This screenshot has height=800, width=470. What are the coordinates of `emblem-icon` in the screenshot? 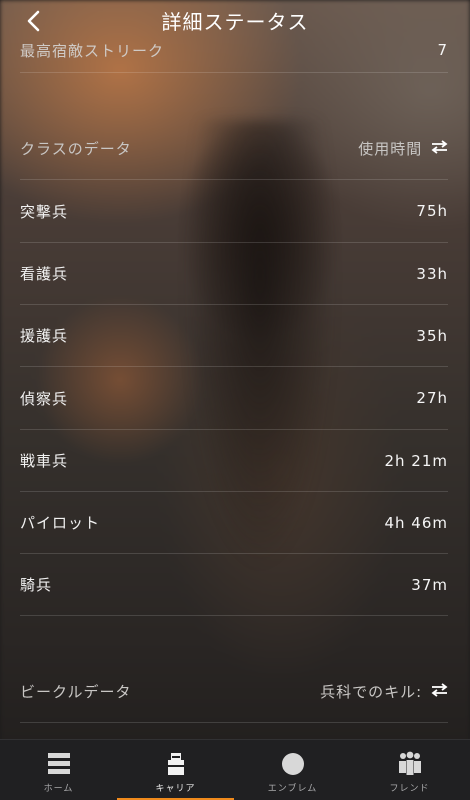 It's located at (292, 764).